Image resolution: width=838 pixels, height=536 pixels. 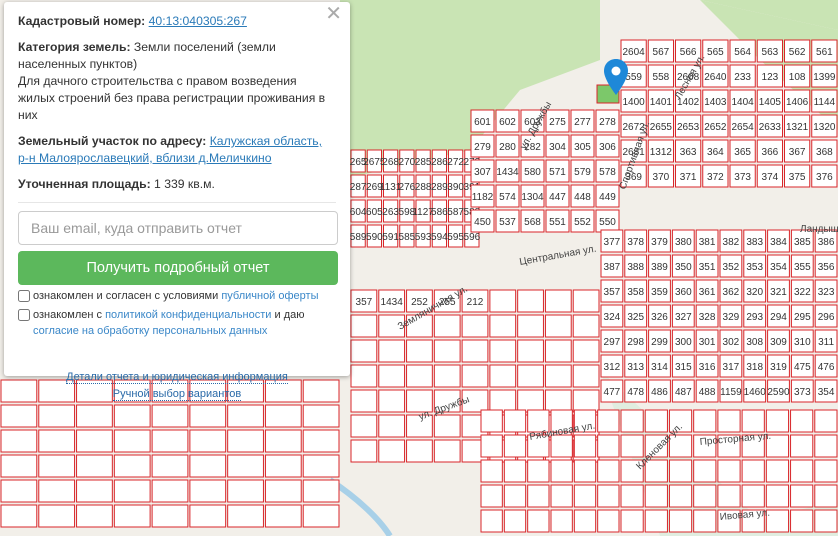 What do you see at coordinates (731, 316) in the screenshot?
I see `parcel: 329` at bounding box center [731, 316].